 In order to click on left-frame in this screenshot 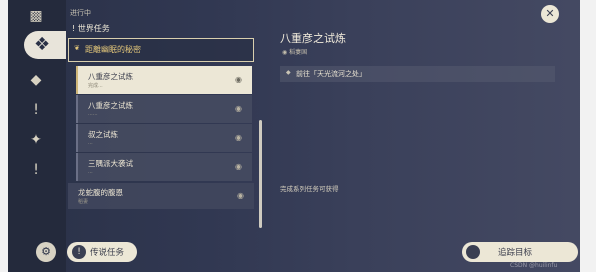, I will do `click(4, 136)`.